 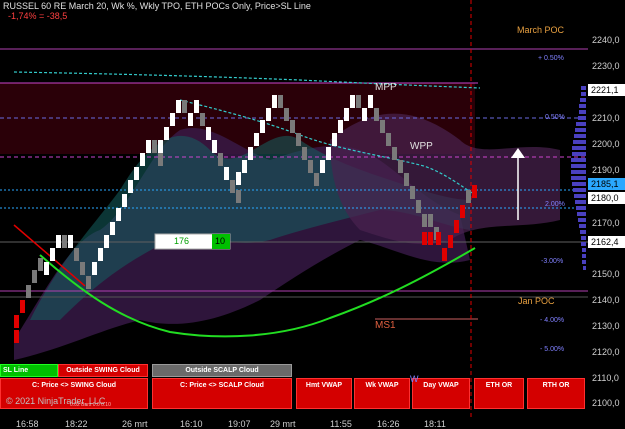 I want to click on pct-label: -3.00%, so click(x=552, y=261).